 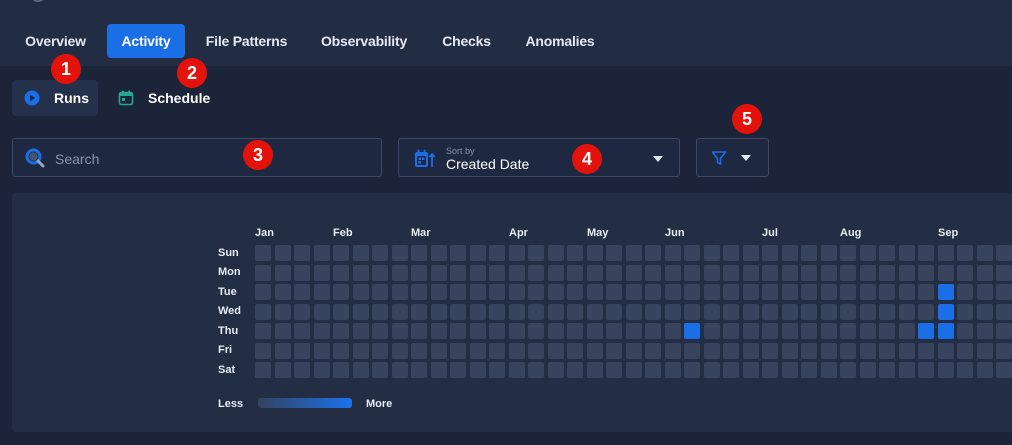 What do you see at coordinates (205, 158) in the screenshot?
I see `search-input` at bounding box center [205, 158].